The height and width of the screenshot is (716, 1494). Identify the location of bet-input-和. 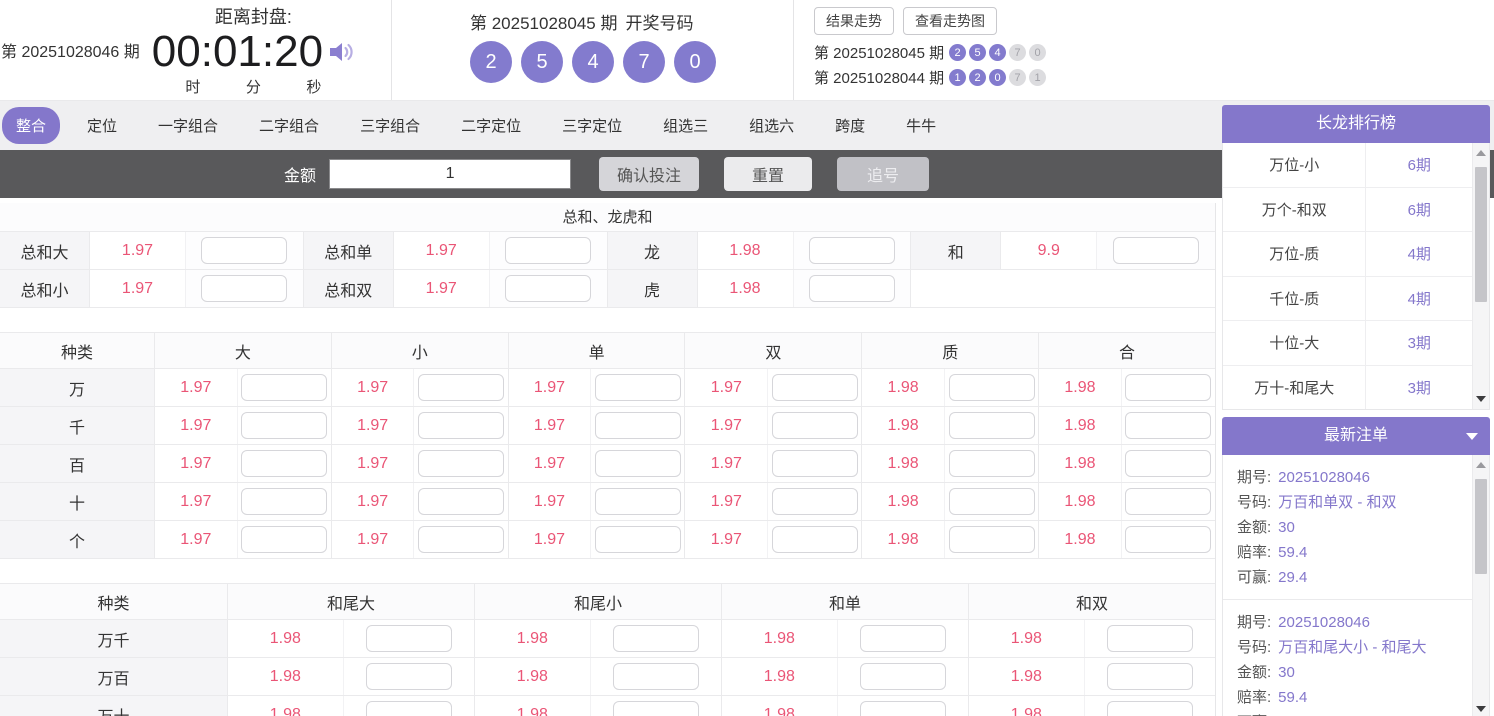
(1156, 250).